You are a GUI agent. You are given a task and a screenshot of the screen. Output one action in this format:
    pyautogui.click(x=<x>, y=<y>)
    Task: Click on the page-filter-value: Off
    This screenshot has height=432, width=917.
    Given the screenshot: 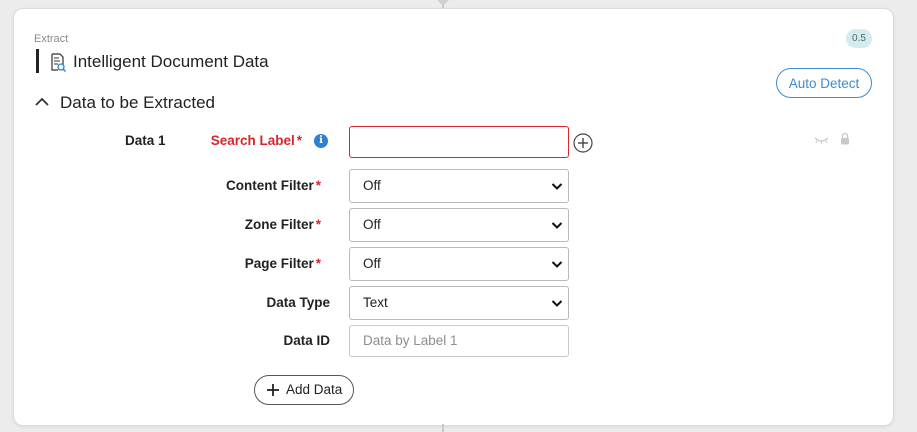 What is the action you would take?
    pyautogui.click(x=372, y=263)
    